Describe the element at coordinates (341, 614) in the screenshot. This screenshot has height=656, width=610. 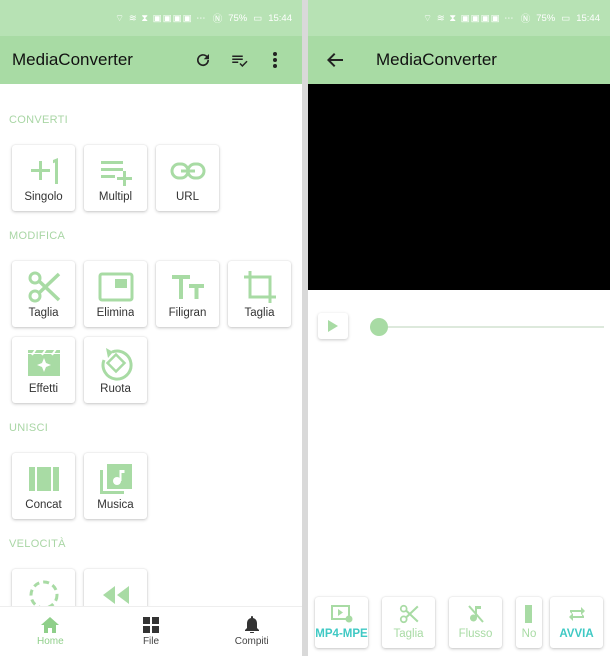
I see `video-settings-icon` at that location.